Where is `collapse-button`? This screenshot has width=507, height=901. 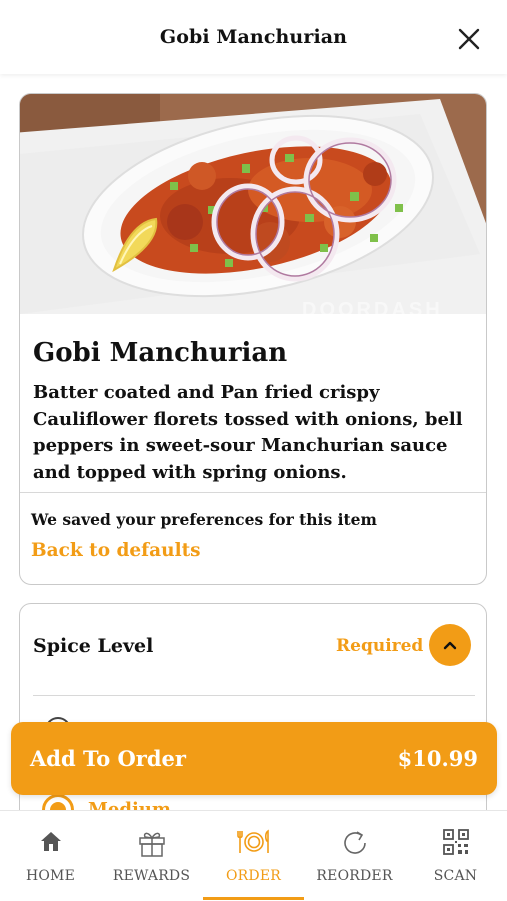
collapse-button is located at coordinates (450, 645).